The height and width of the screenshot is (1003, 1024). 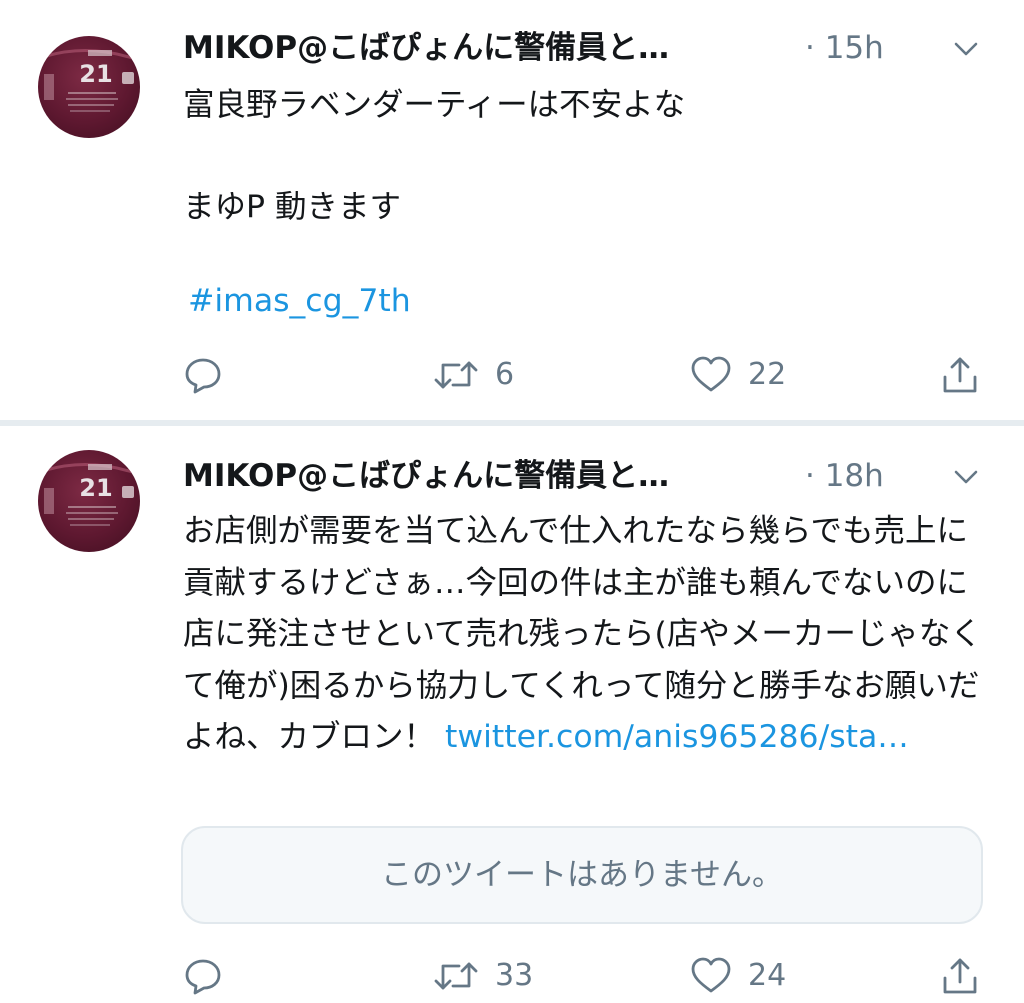 I want to click on like-count: 22, so click(x=767, y=374).